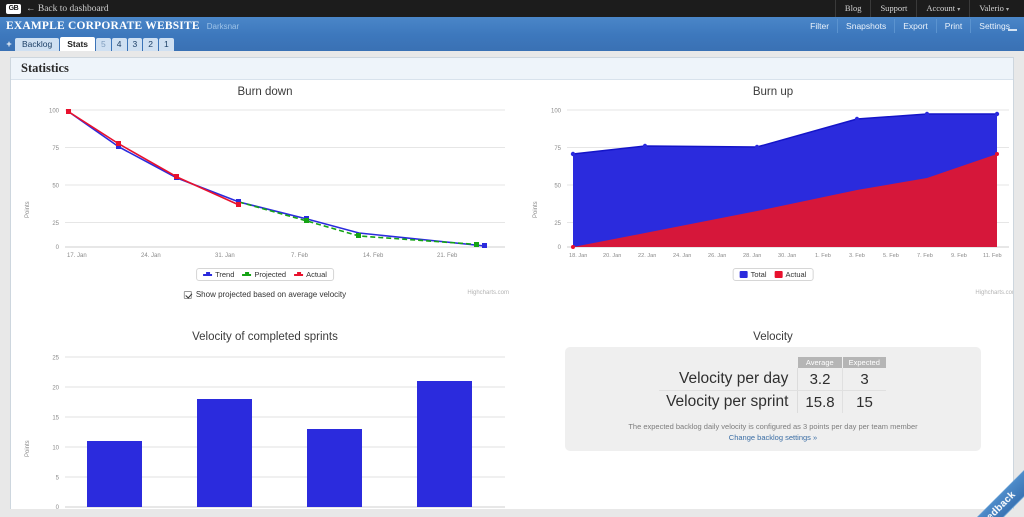  I want to click on nav-item-blog-label: Blog, so click(853, 8).